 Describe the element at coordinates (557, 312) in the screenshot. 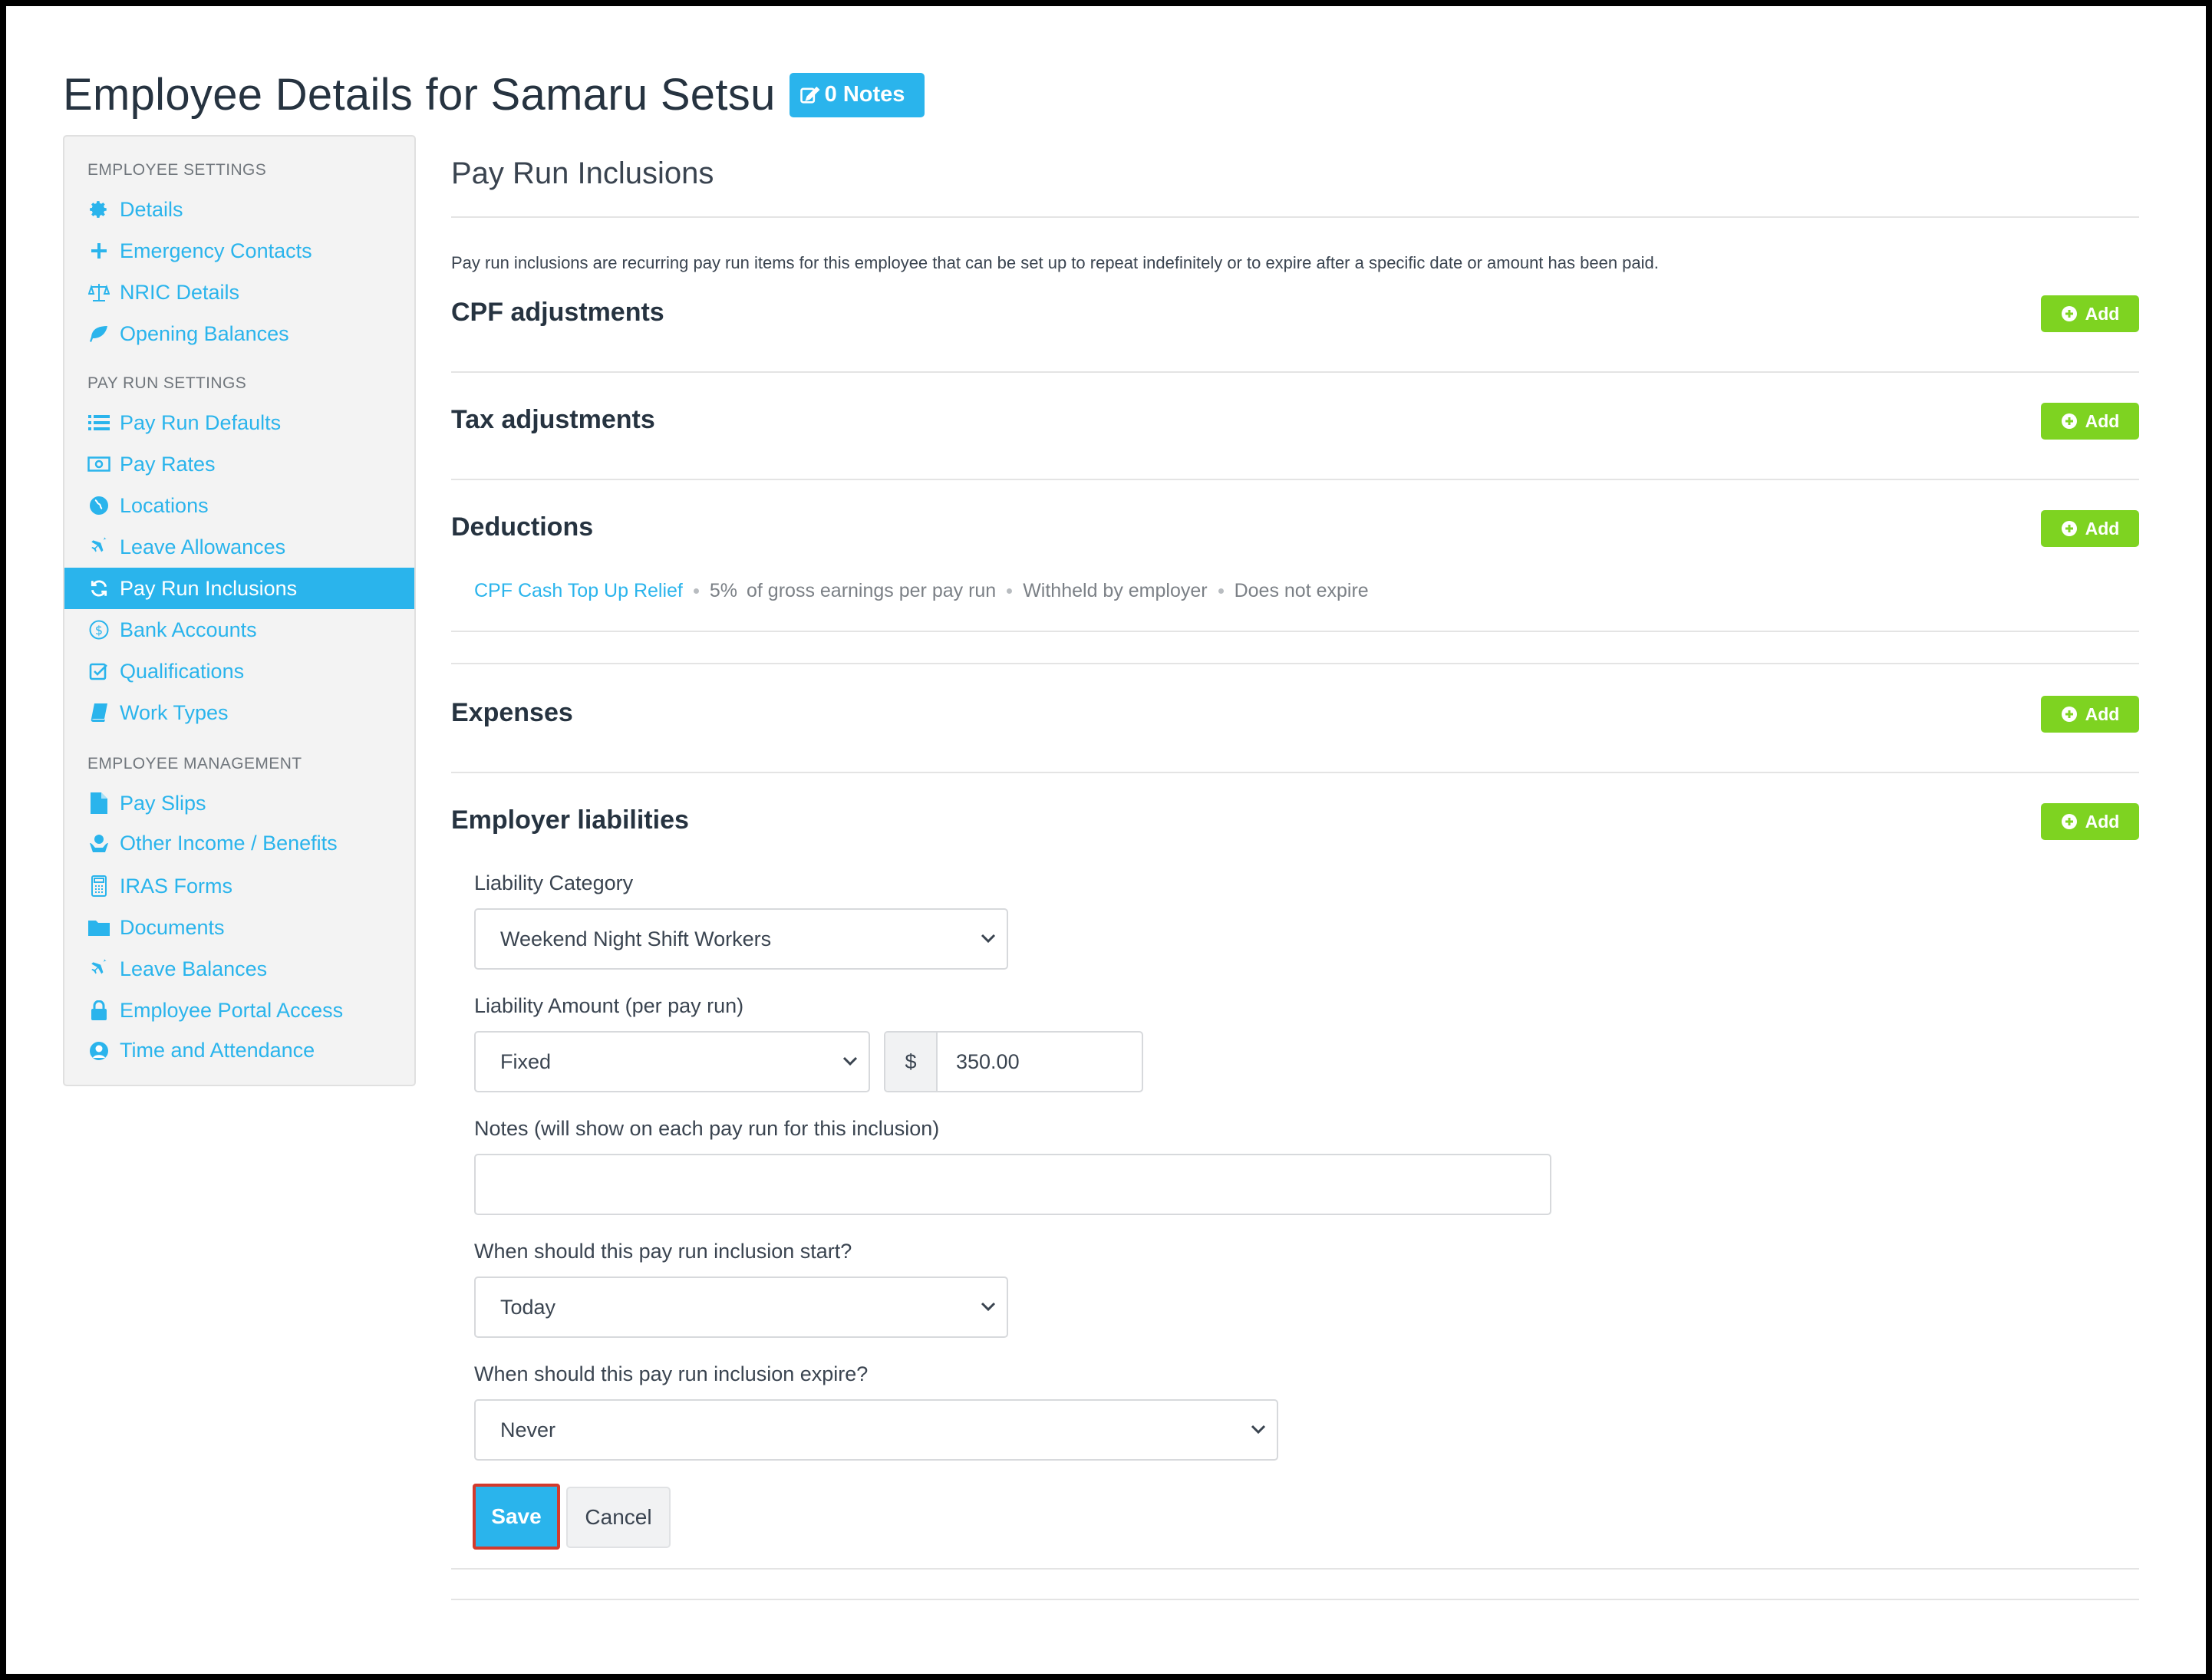

I see `group-title-cpf-adjustments: CPF adjustments` at that location.